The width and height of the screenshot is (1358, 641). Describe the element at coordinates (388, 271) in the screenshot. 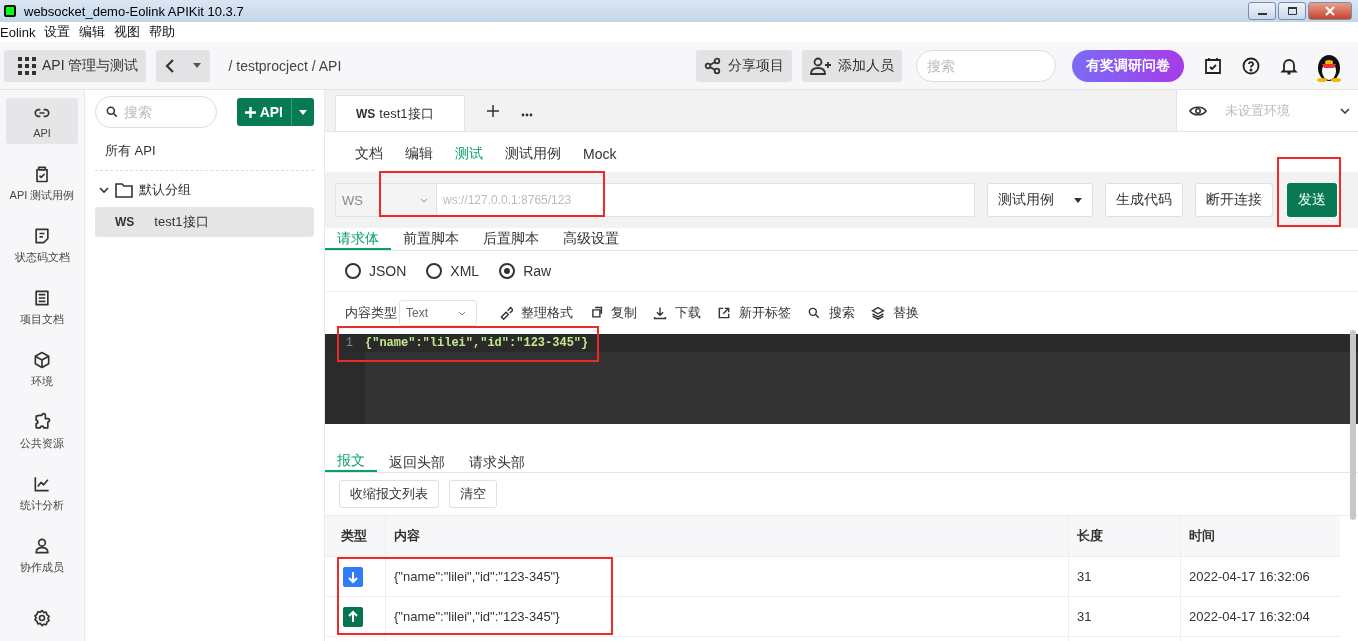

I see `radio-label: JSON` at that location.